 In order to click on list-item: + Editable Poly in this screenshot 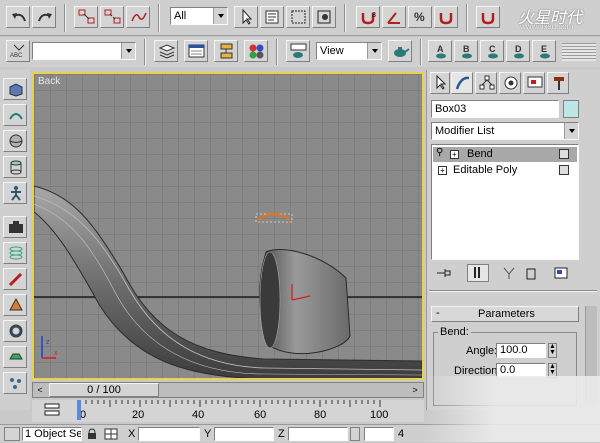, I will do `click(505, 170)`.